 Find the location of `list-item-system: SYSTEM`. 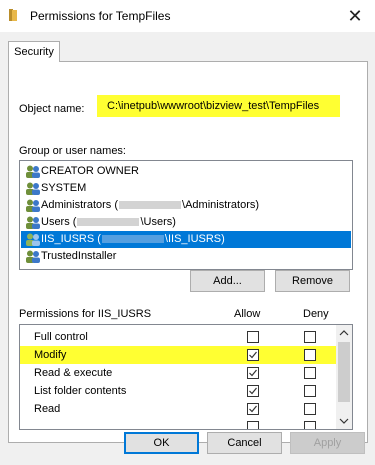

list-item-system: SYSTEM is located at coordinates (186, 188).